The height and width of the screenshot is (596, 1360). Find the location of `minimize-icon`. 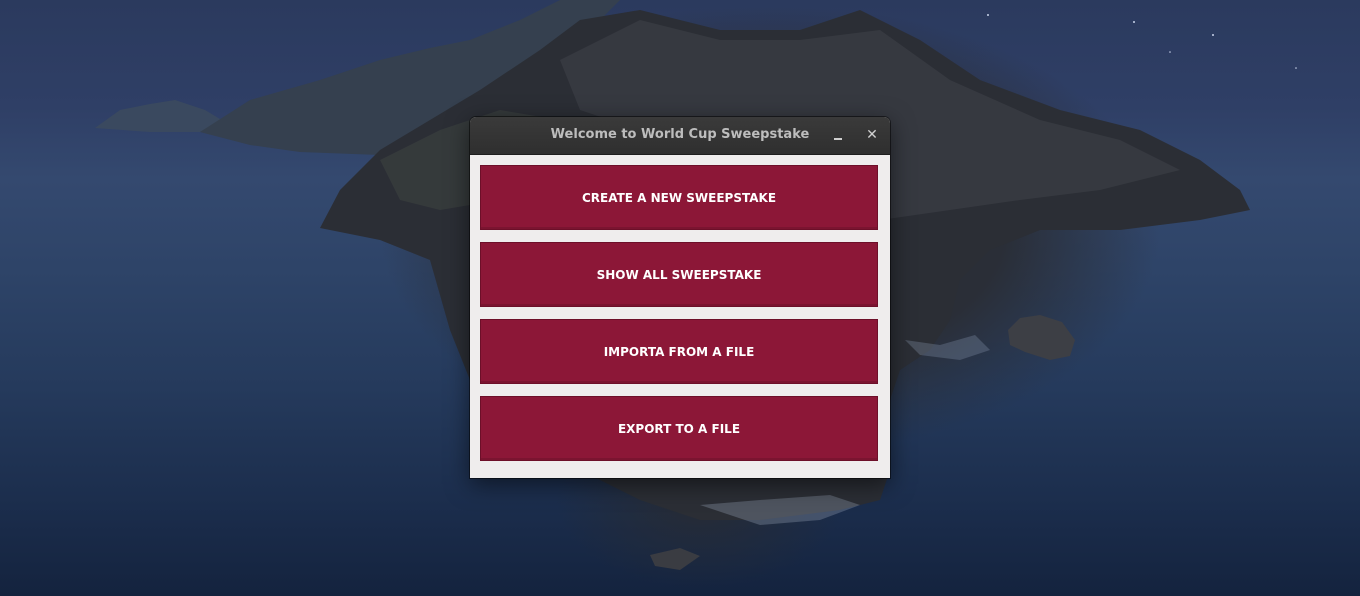

minimize-icon is located at coordinates (838, 139).